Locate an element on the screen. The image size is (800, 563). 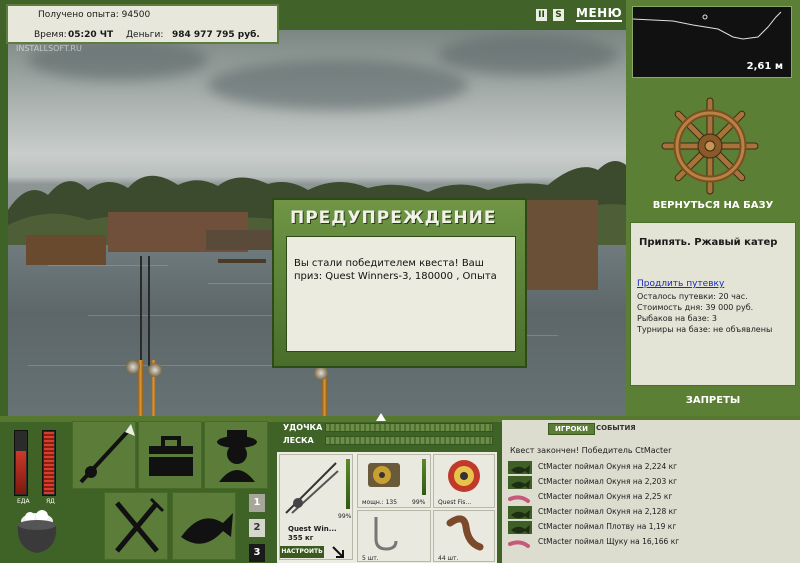
rod-bar-label: УДОЧКА is located at coordinates (303, 427).